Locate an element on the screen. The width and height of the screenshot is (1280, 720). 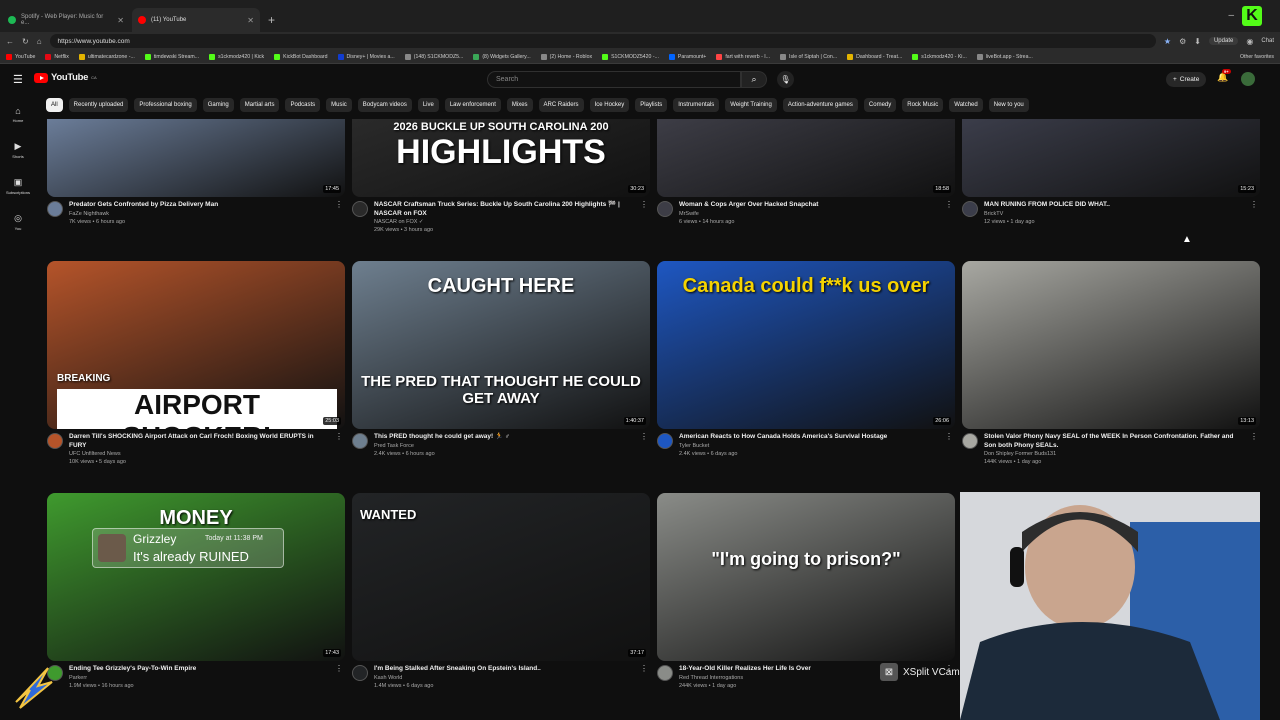
filter-chip: Playlists is located at coordinates (651, 105).